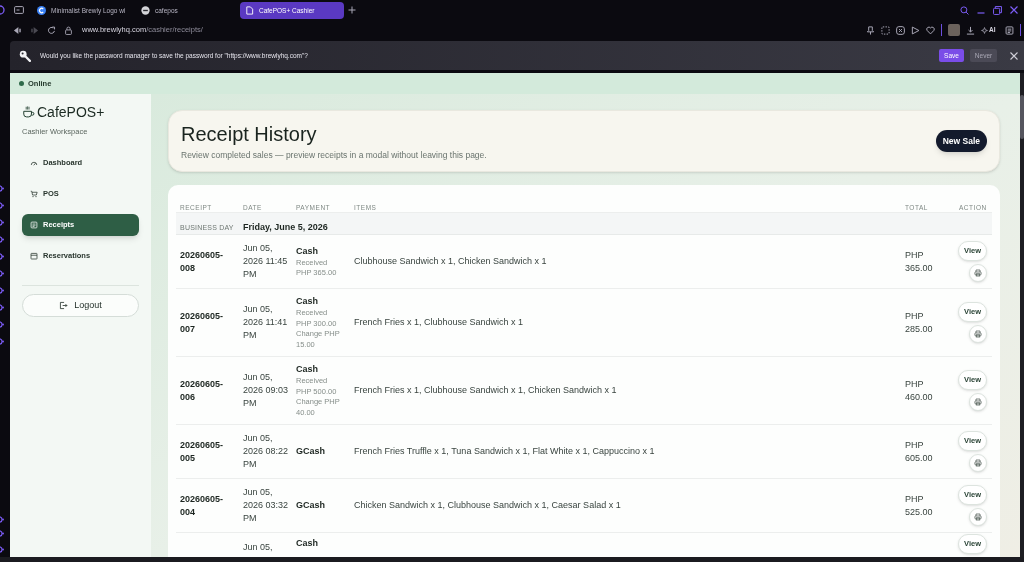 The width and height of the screenshot is (1024, 562). I want to click on scrollbar-thumb, so click(1022, 117).